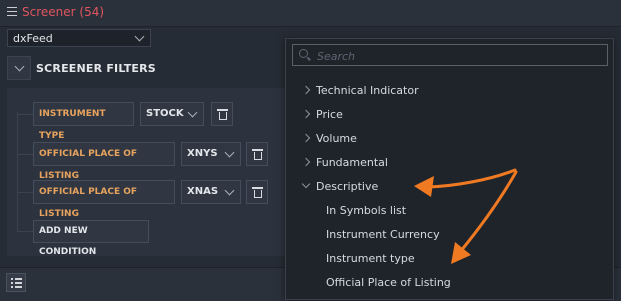 The width and height of the screenshot is (621, 301). What do you see at coordinates (68, 241) in the screenshot?
I see `add-condition-label: ADD NEW CONDITION` at bounding box center [68, 241].